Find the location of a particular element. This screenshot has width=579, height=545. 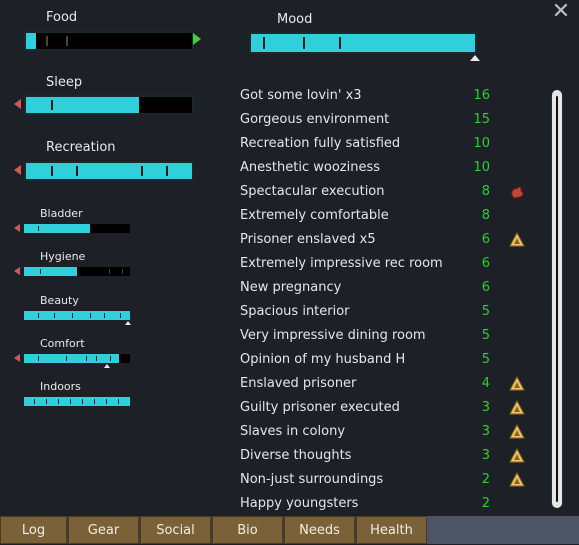

thought-label: Guilty prisoner executed is located at coordinates (320, 407).